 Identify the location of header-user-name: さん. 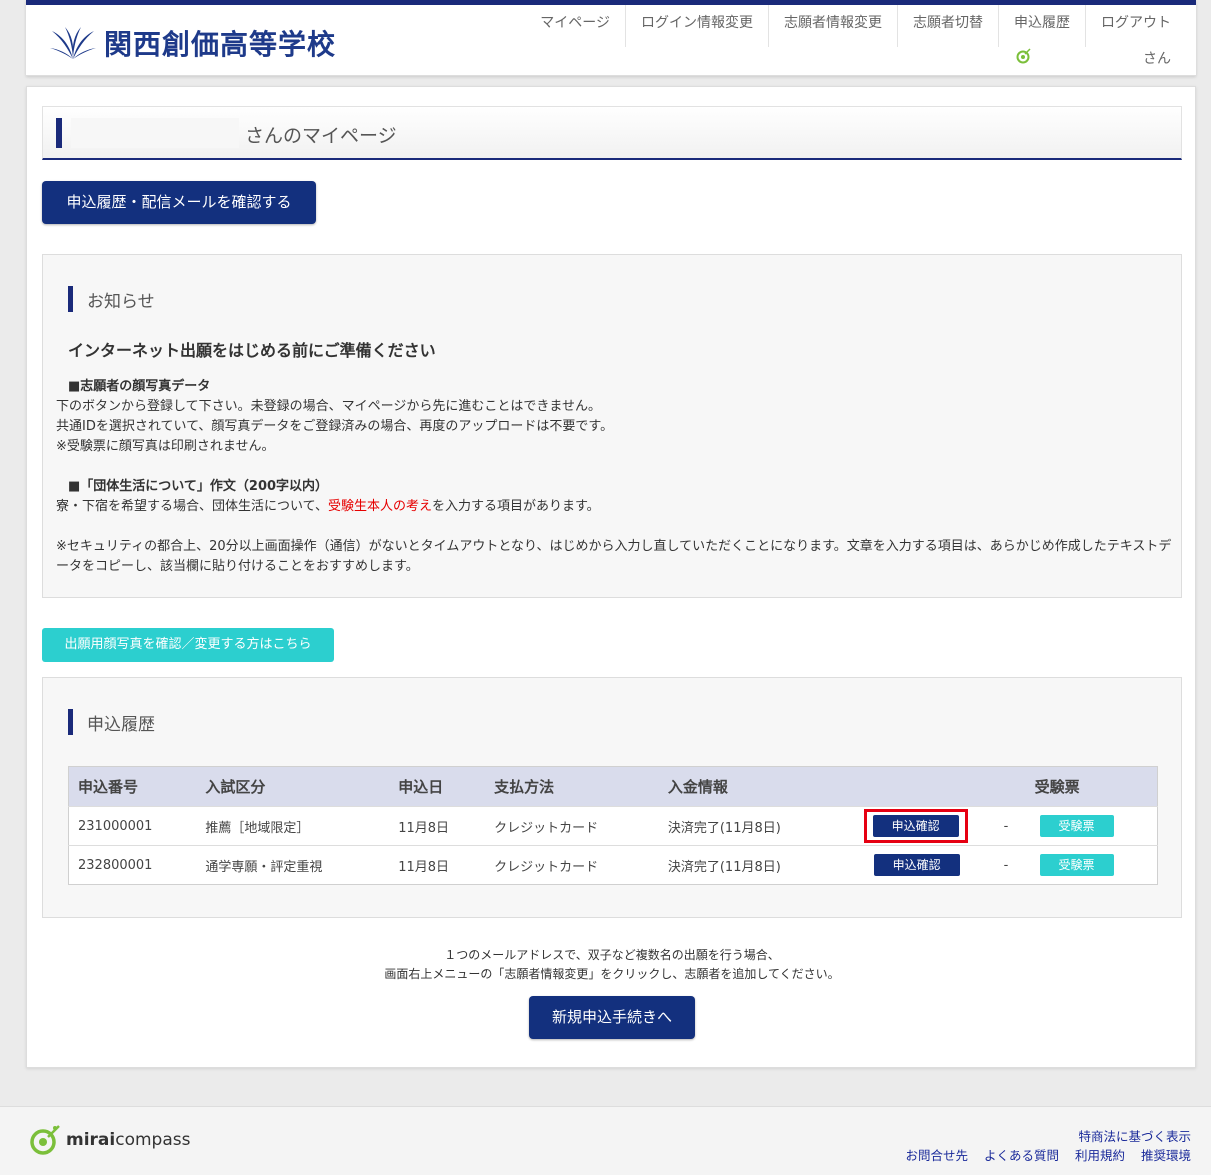
(1157, 59).